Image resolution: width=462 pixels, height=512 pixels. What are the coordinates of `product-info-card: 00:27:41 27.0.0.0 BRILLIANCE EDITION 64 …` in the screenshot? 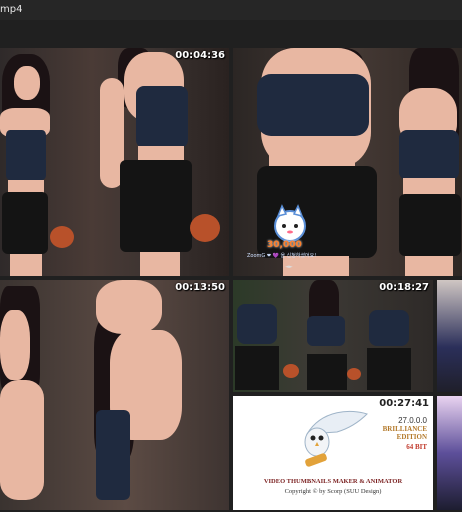 It's located at (333, 453).